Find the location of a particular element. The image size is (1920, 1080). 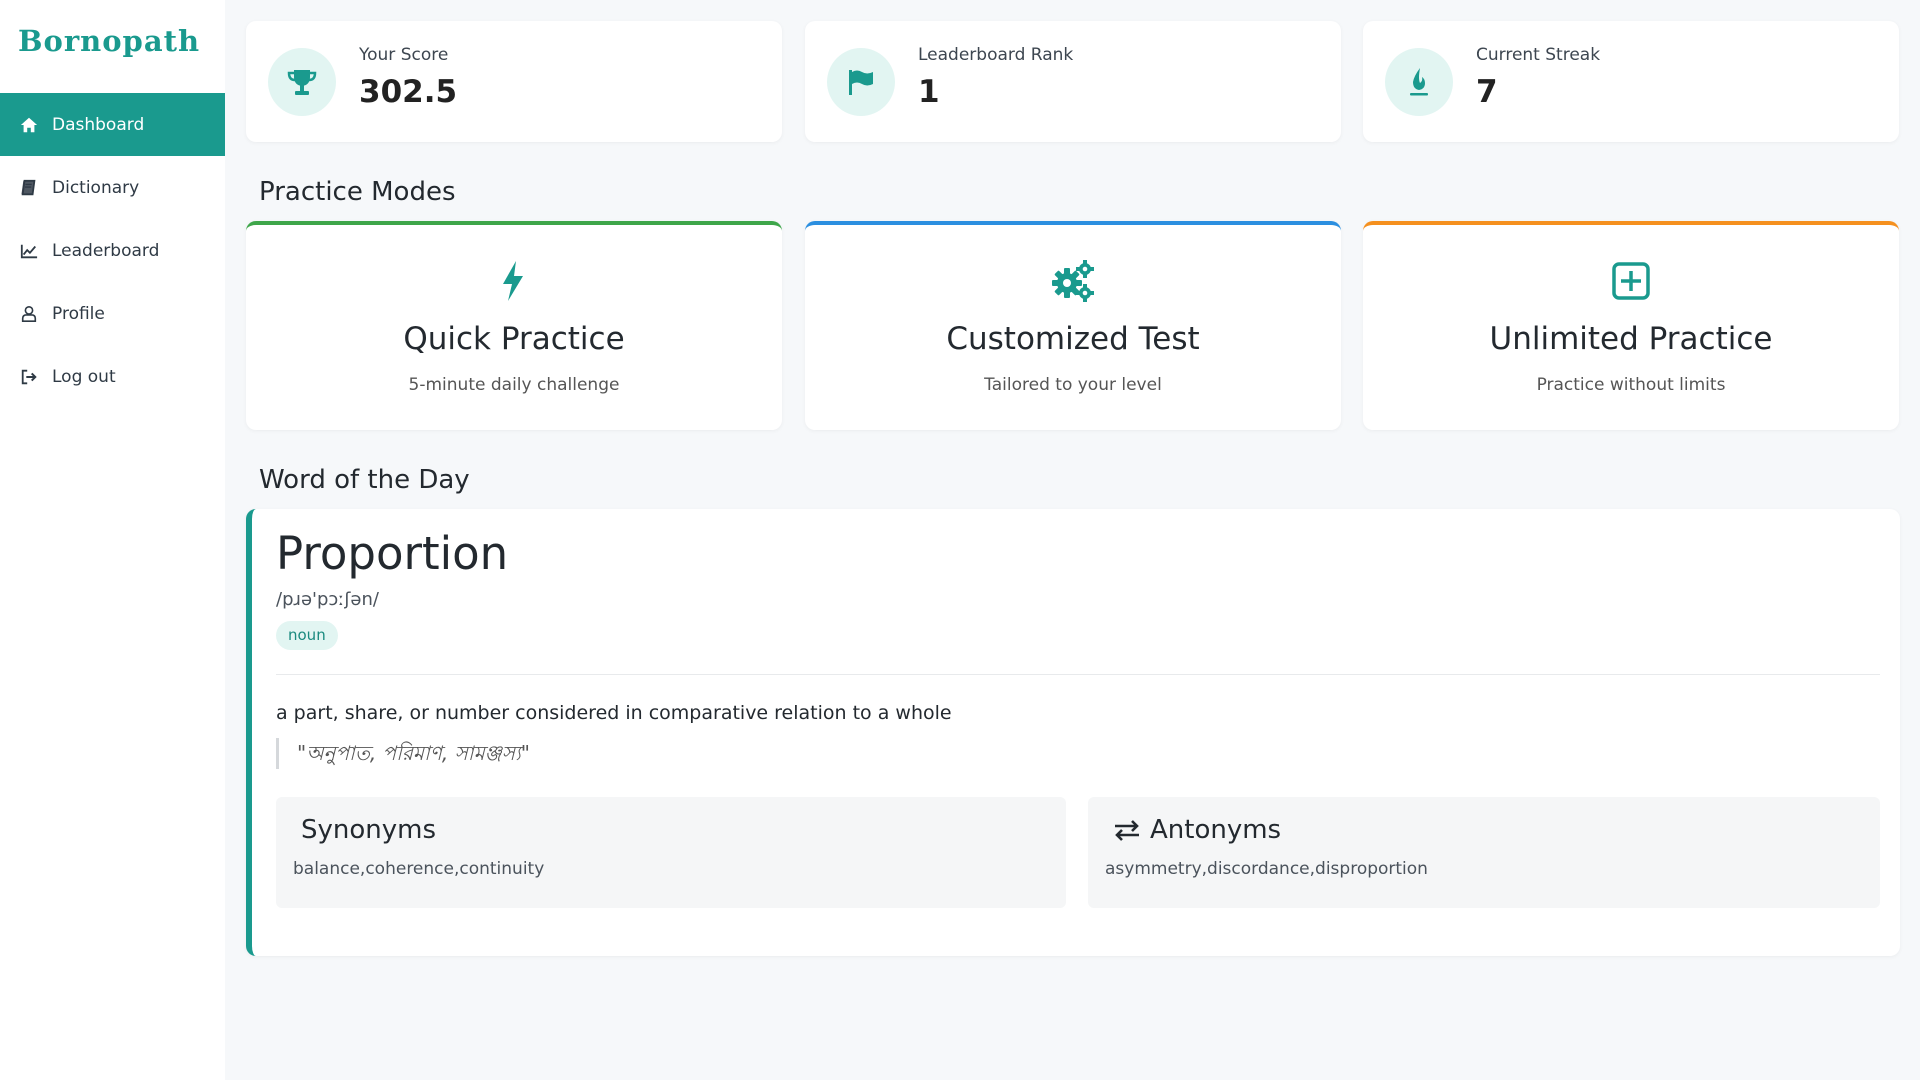

customized-test-card: Customized Test Tailored to your level is located at coordinates (1073, 325).